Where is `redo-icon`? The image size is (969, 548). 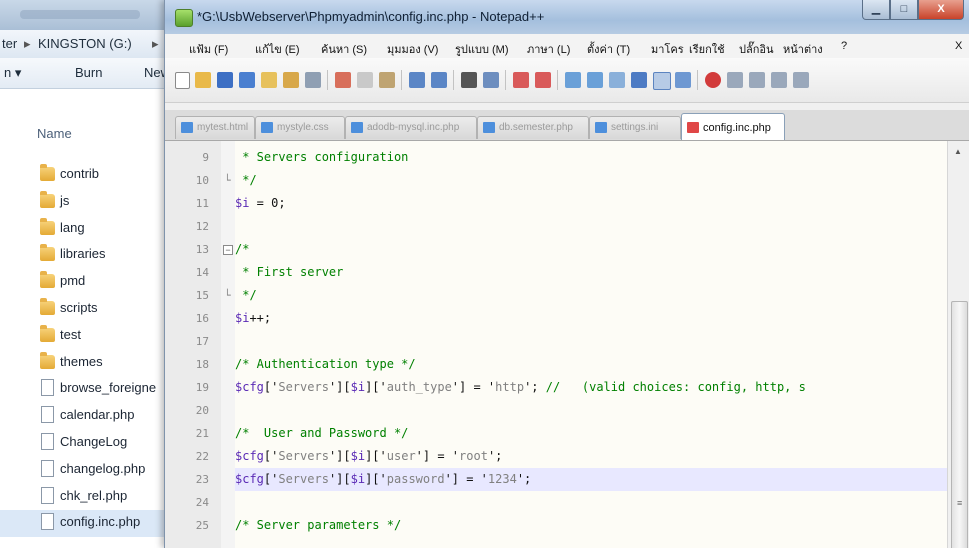 redo-icon is located at coordinates (439, 80).